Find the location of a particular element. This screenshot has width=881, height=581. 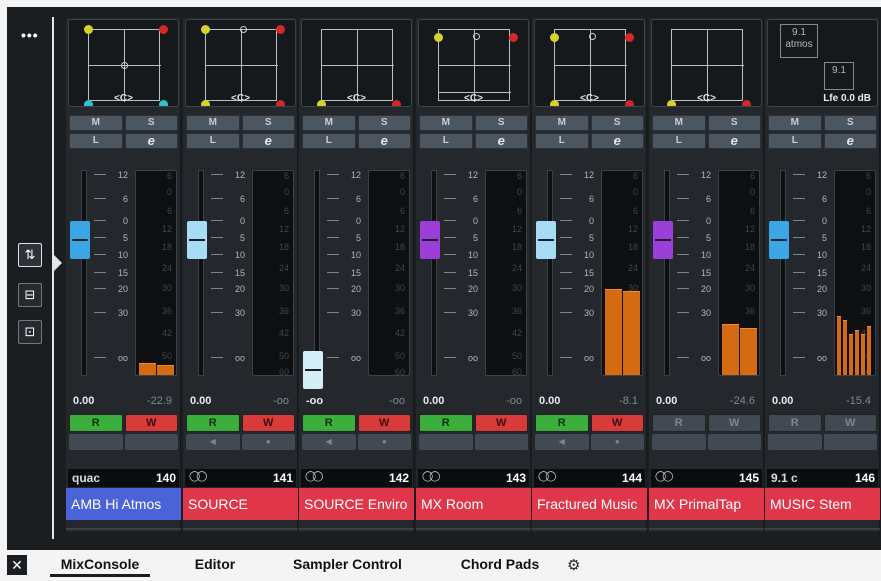

tab-sampler-control: Sampler Control is located at coordinates (347, 564).